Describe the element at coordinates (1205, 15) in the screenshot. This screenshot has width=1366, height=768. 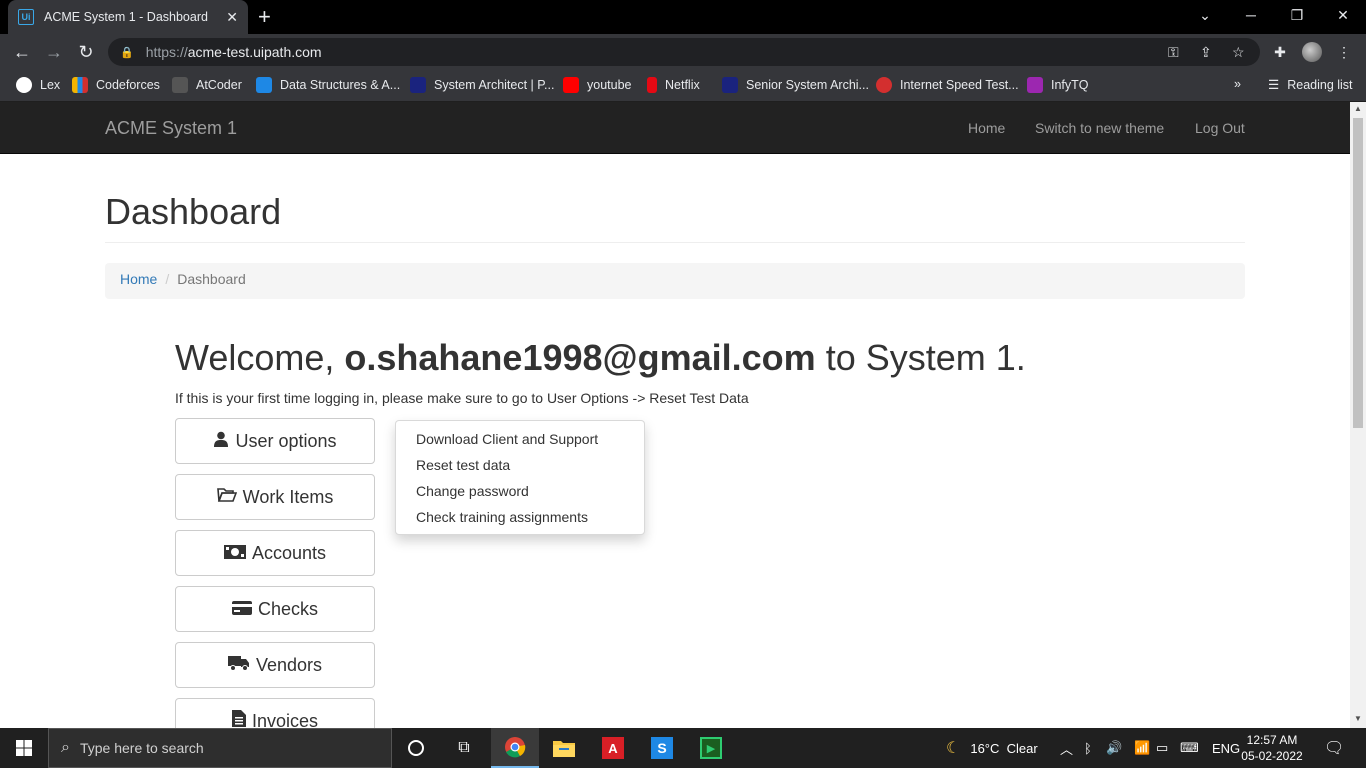
I see `tab-search-chevron-icon: ⌄` at that location.